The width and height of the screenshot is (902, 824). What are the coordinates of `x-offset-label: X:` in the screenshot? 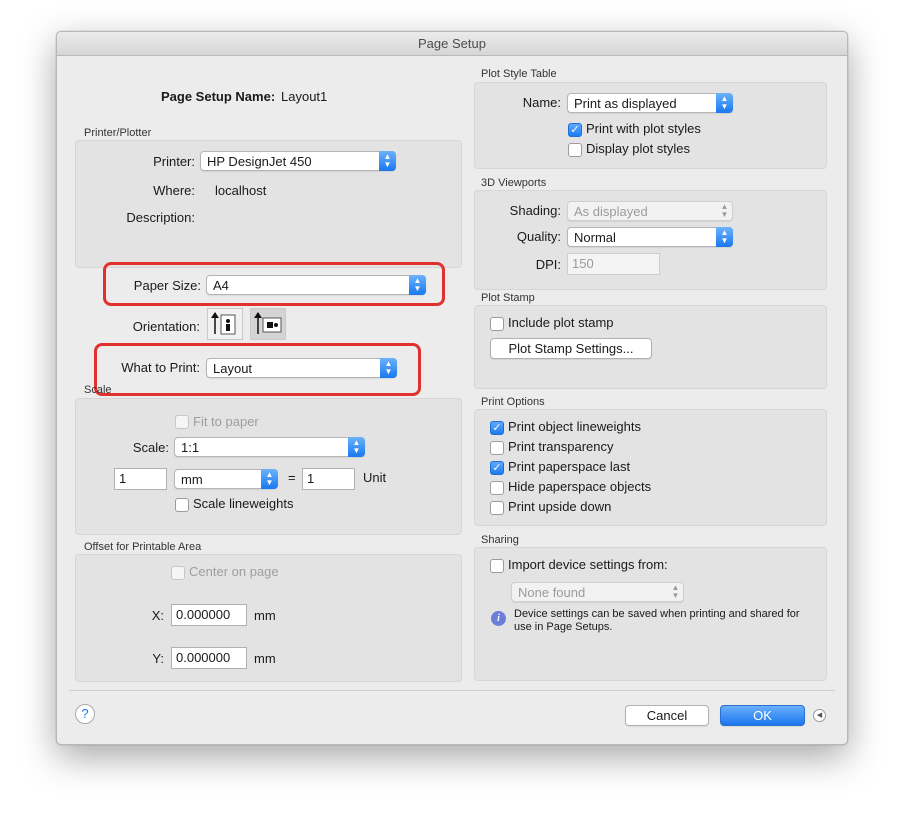 It's located at (157, 615).